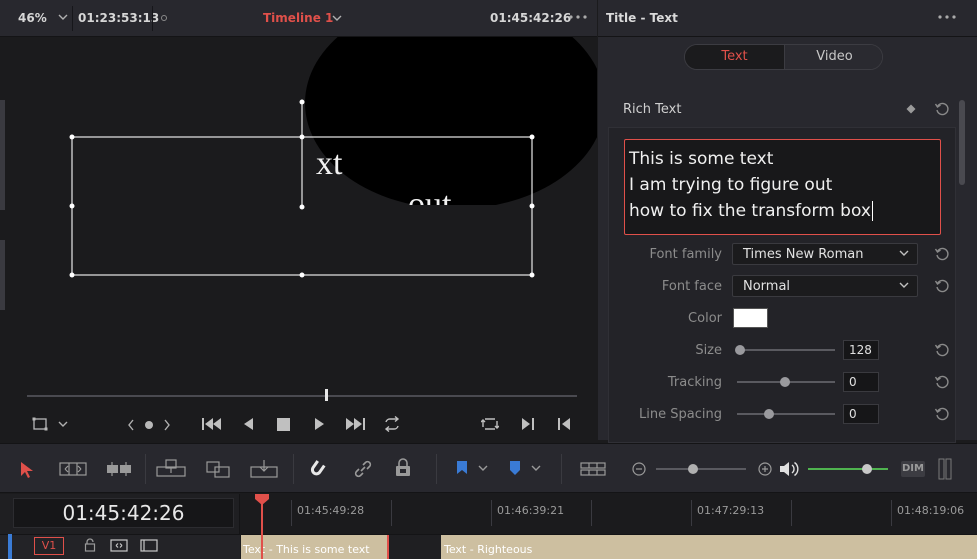 The height and width of the screenshot is (559, 977). I want to click on audio-meter-icon, so click(945, 469).